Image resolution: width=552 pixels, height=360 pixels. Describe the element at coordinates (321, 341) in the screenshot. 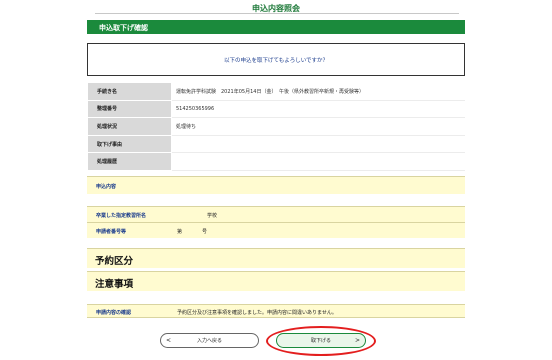

I see `highlight-circle` at that location.